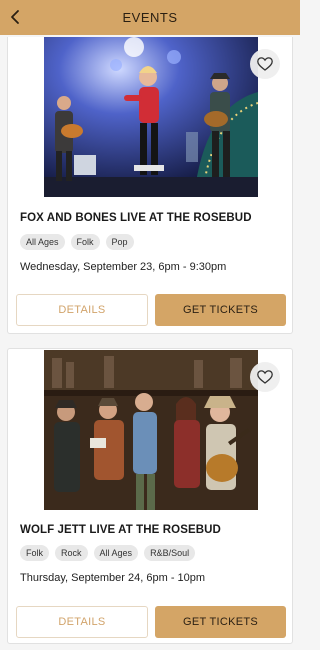 This screenshot has height=650, width=320. Describe the element at coordinates (170, 553) in the screenshot. I see `tag-badge: R&B/Soul` at that location.